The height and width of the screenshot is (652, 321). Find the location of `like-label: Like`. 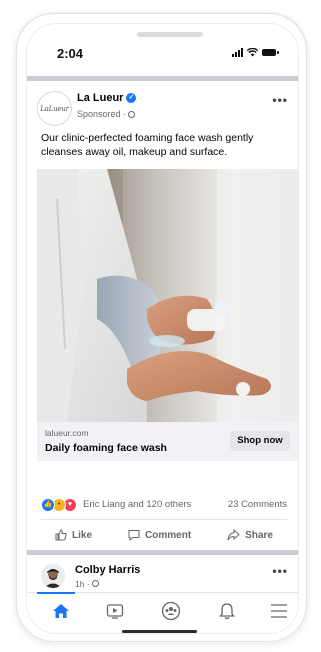

like-label: Like is located at coordinates (82, 535).